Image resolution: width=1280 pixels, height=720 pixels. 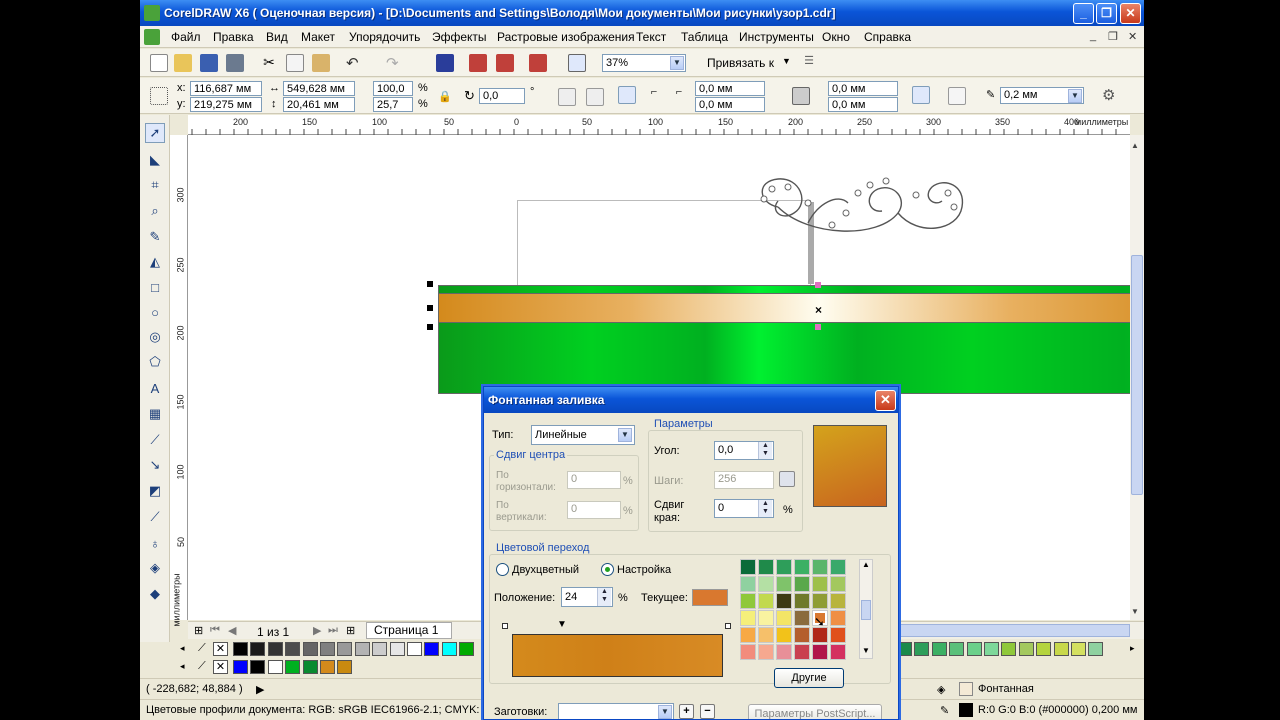 I want to click on first-page-icon: ⏮, so click(x=215, y=630).